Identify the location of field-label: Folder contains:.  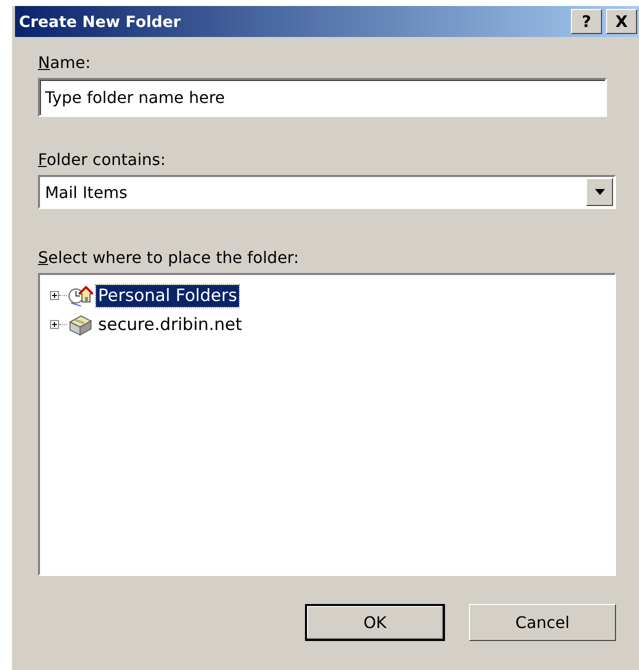
(102, 160).